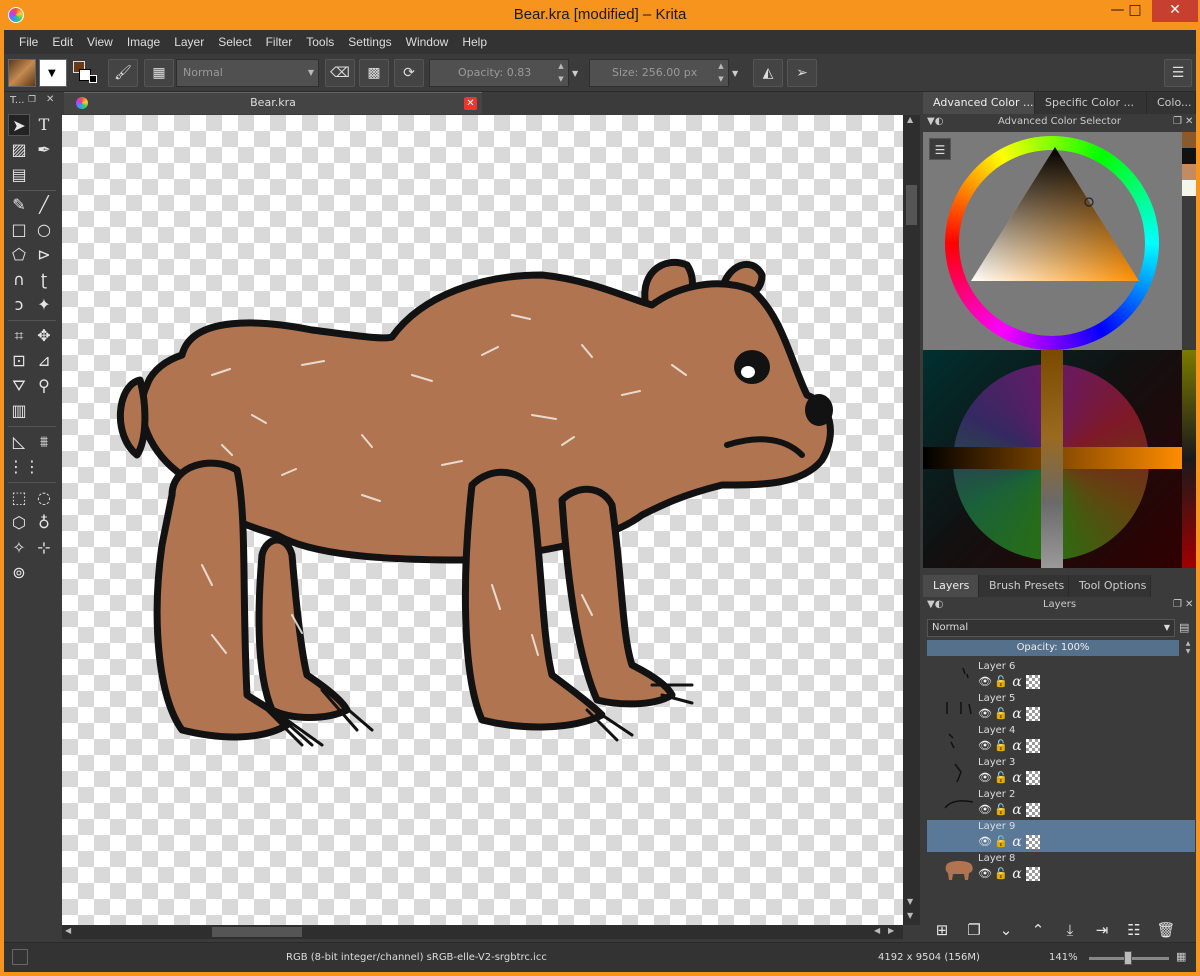 The image size is (1200, 976). What do you see at coordinates (19, 361) in the screenshot?
I see `transform-tool-icon: ⊡` at bounding box center [19, 361].